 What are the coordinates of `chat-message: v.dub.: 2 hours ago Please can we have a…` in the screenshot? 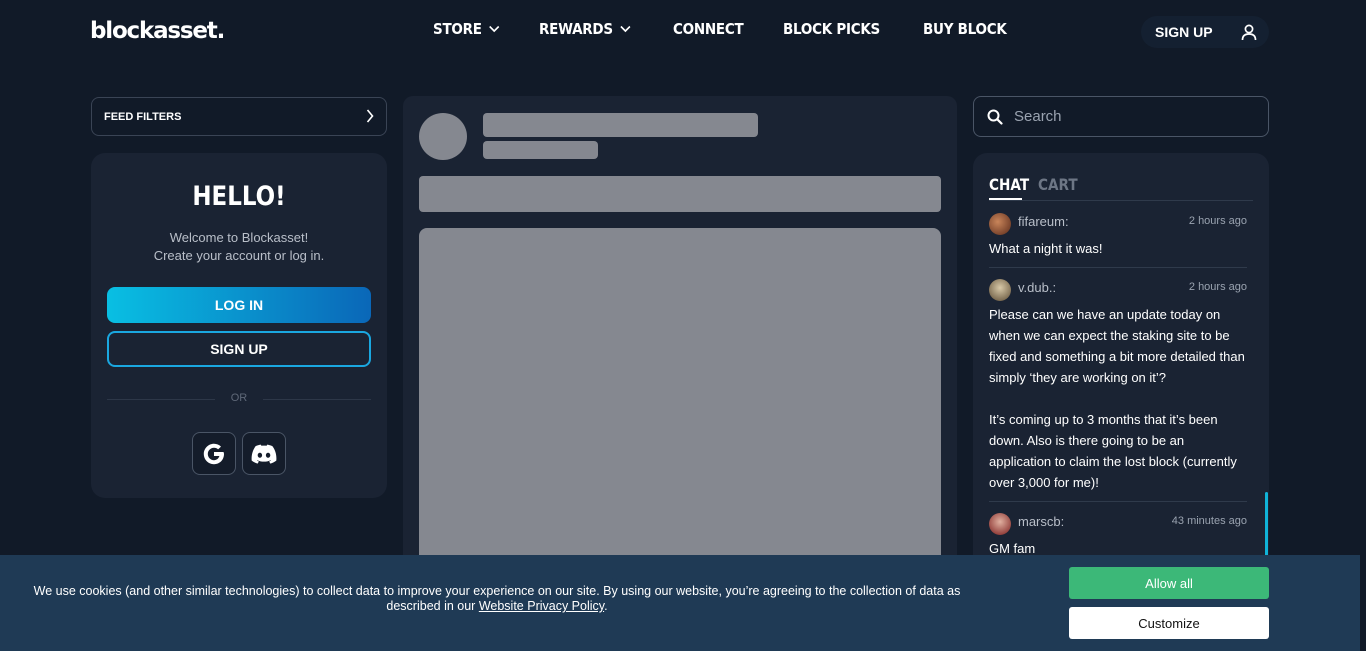 It's located at (1118, 385).